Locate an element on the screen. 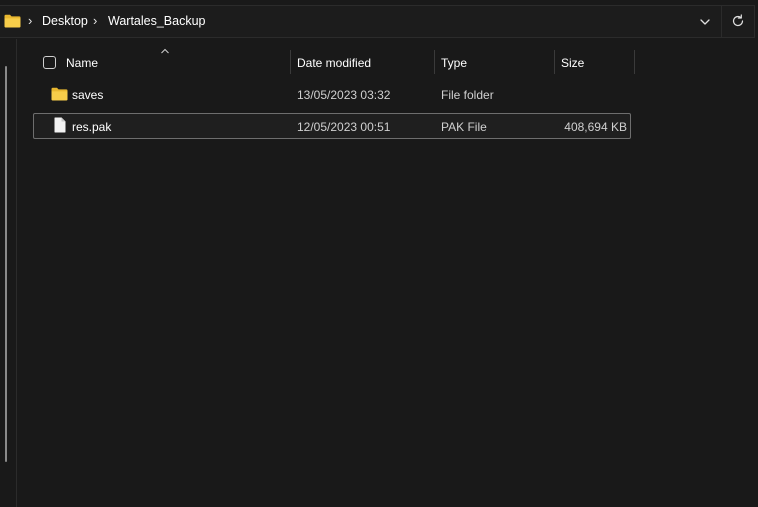 The image size is (758, 507). navigation-pane is located at coordinates (8, 273).